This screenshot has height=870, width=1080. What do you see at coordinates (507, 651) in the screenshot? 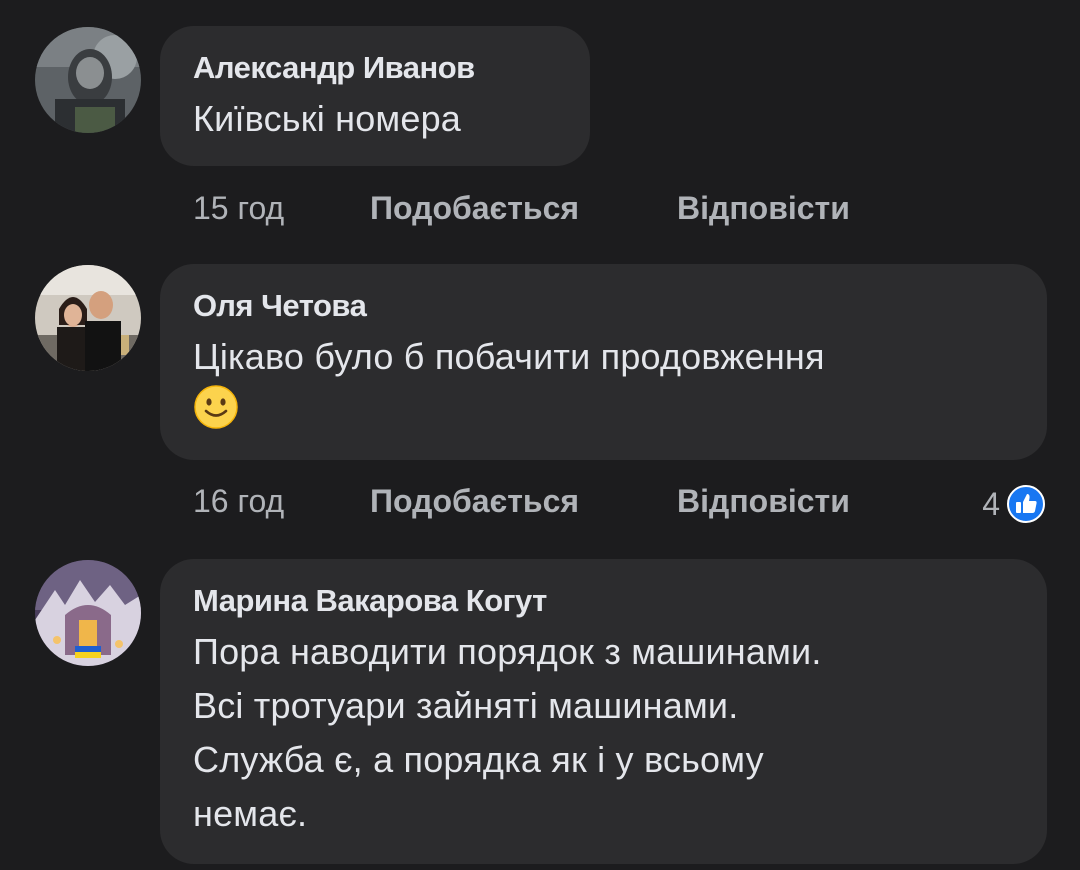
I see `comment-text-line: Пора наводити порядок з машинами.` at bounding box center [507, 651].